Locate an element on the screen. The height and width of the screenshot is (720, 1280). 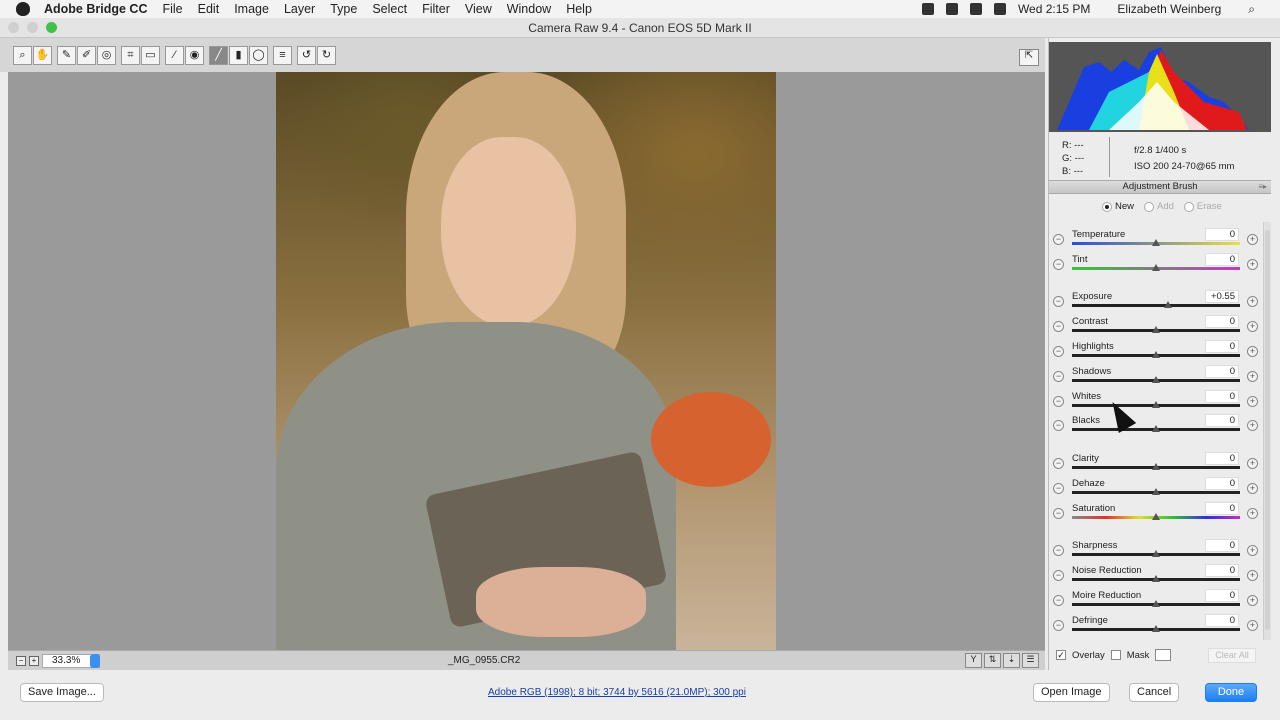
overlay-checkbox: ✓ is located at coordinates (1061, 655).